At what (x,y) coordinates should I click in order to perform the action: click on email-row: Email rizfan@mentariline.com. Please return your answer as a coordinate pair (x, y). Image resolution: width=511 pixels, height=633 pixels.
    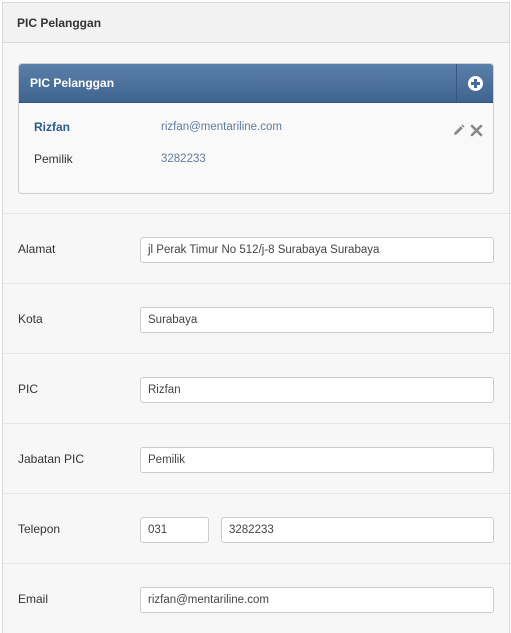
    Looking at the image, I should click on (257, 598).